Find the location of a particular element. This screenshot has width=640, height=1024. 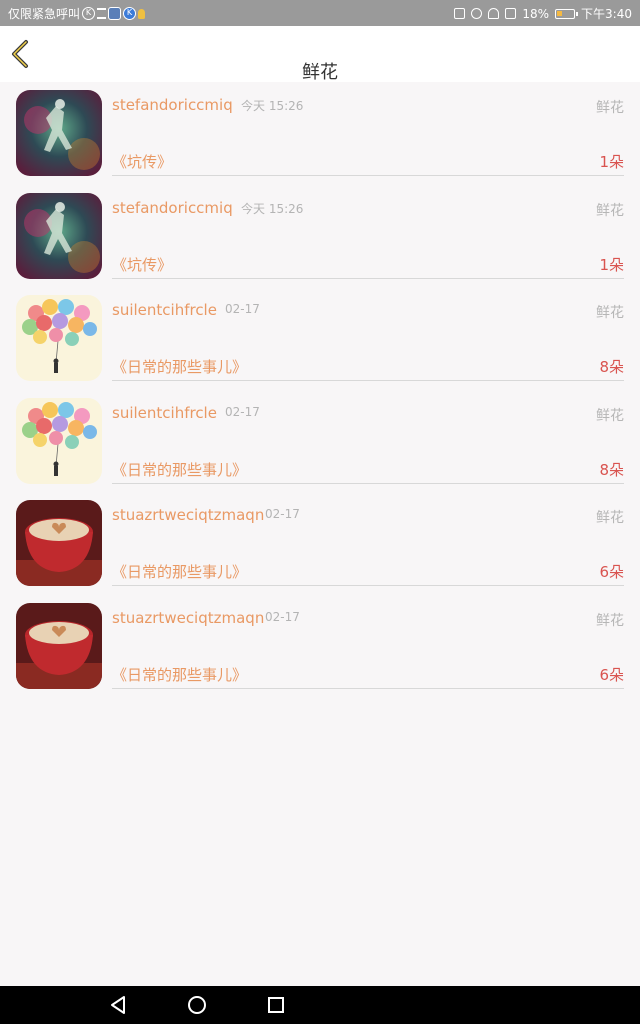

hourglass-icon is located at coordinates (102, 13).